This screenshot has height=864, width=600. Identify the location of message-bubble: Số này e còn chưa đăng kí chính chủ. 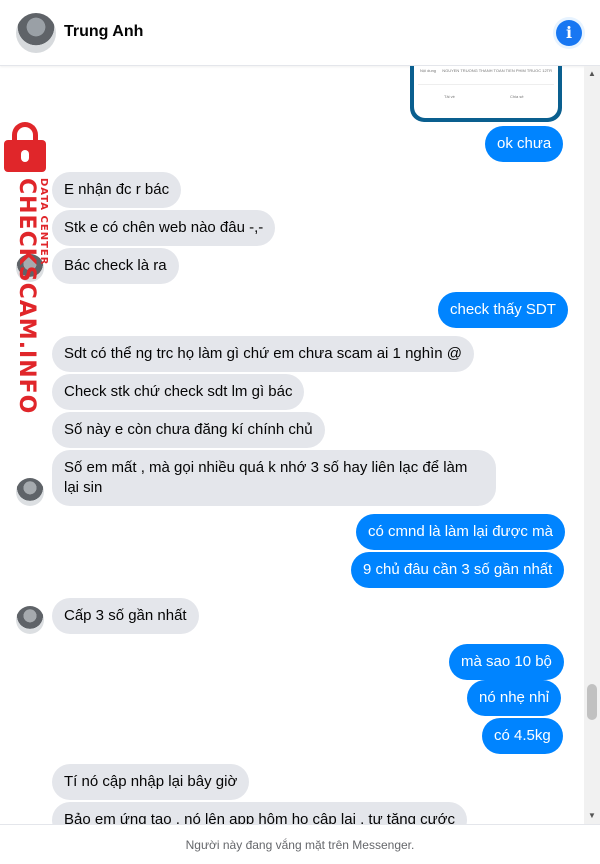
(188, 430).